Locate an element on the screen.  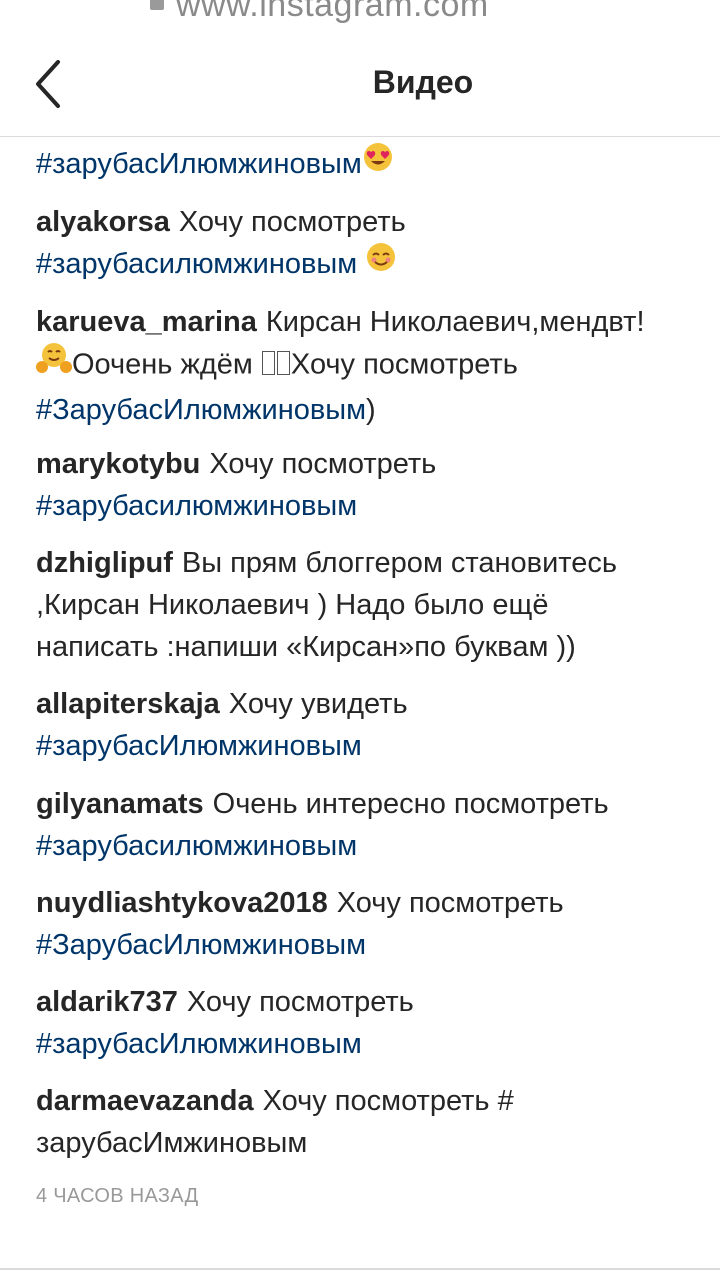
comment-text: написать :напиши «Кирсан»по буквам )) is located at coordinates (306, 647).